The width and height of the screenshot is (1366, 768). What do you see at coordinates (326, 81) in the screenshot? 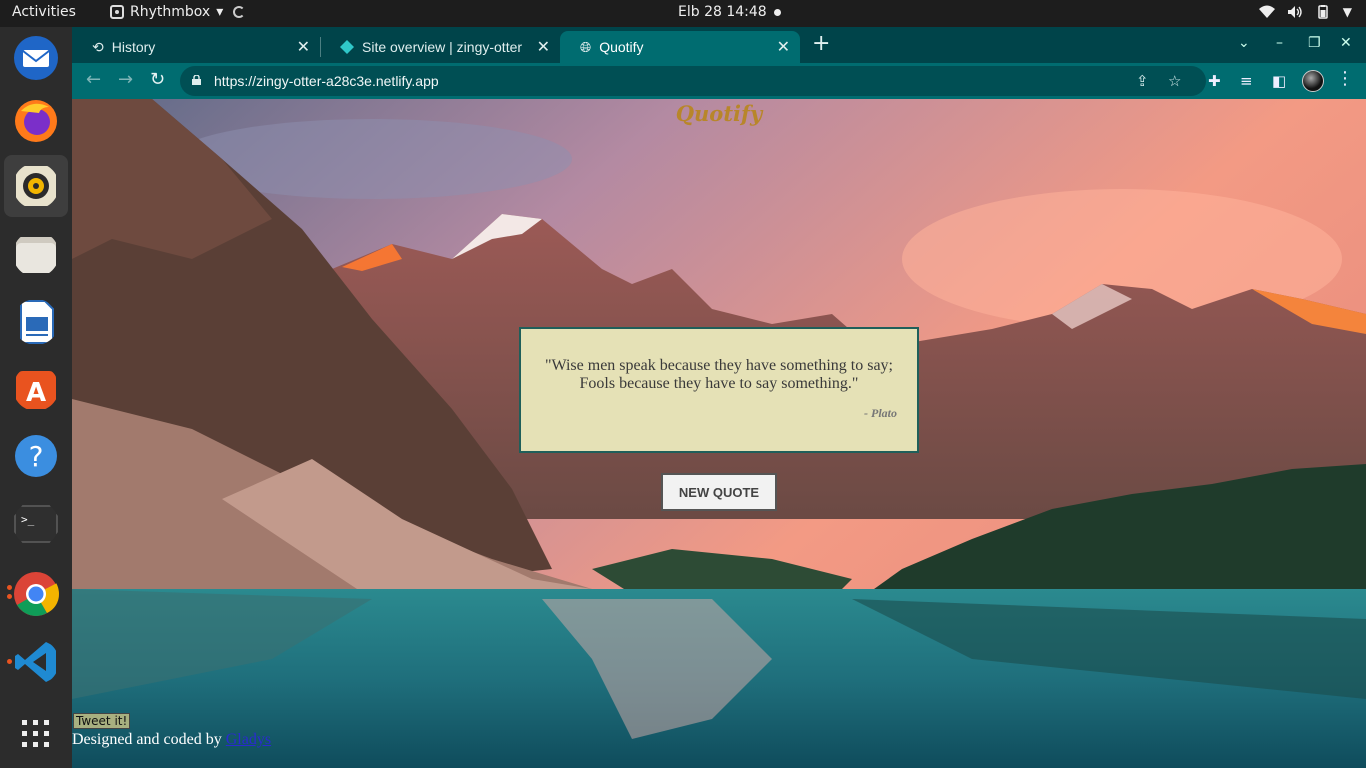
I see `url-text: https://zingy-otter-a28c3e.netlify.app` at bounding box center [326, 81].